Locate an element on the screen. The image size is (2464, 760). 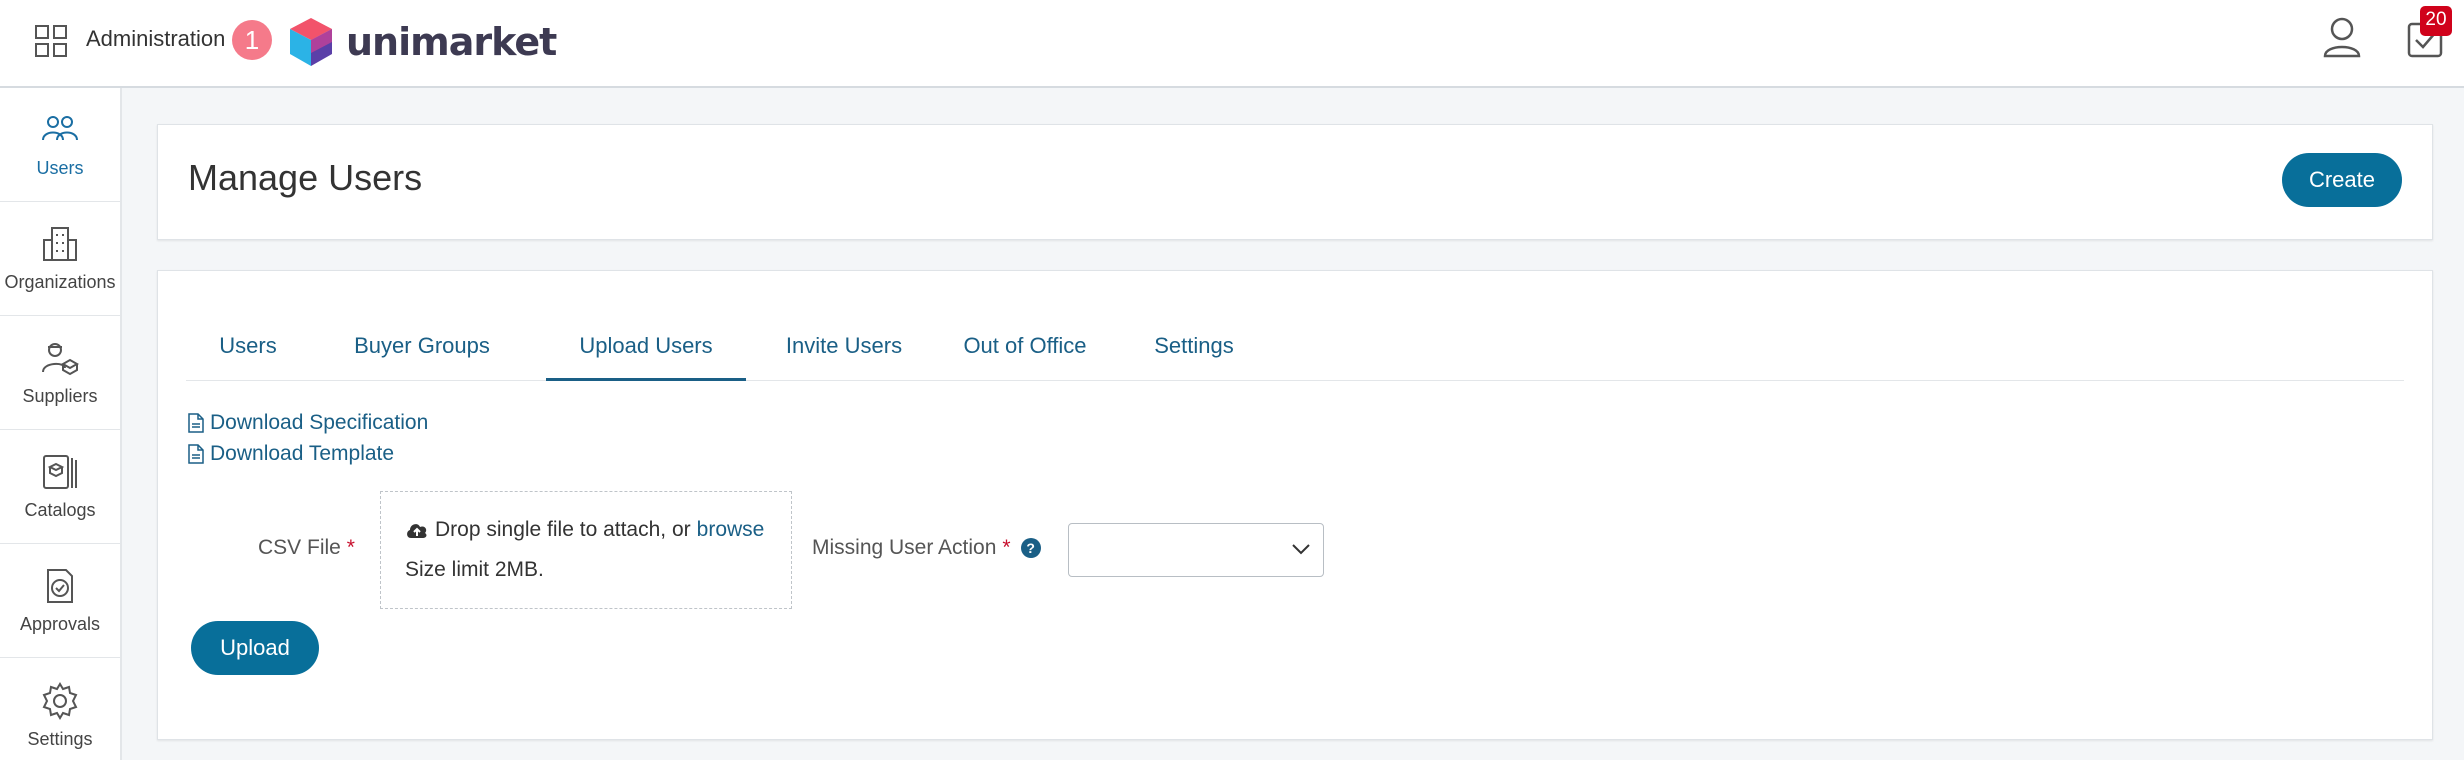
sidebar-item-label: Catalogs is located at coordinates (60, 510).